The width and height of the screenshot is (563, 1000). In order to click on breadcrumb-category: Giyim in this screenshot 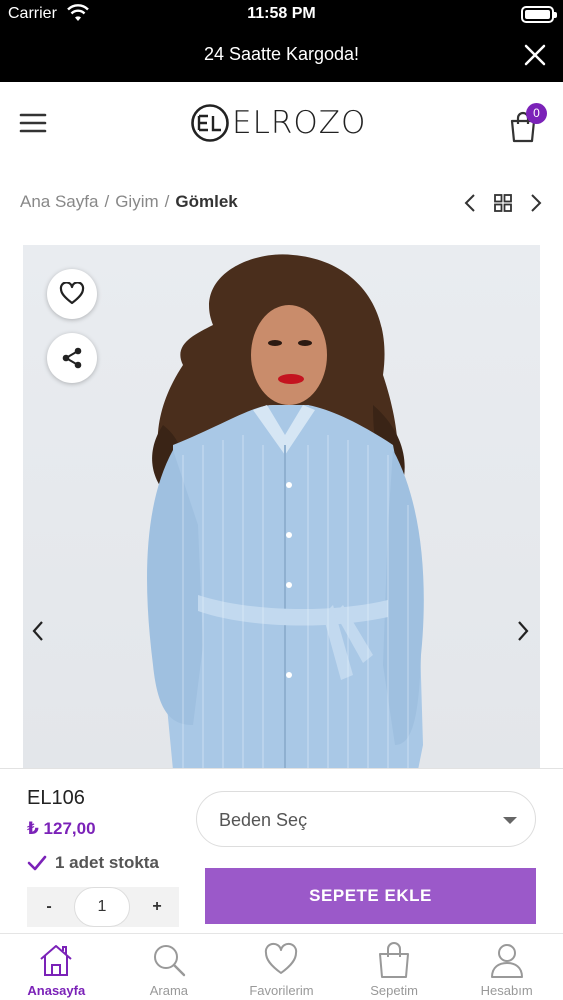, I will do `click(136, 202)`.